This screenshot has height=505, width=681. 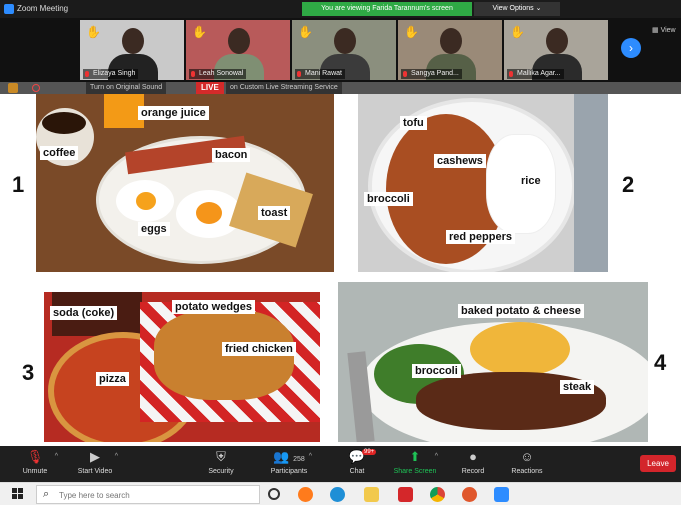 What do you see at coordinates (112, 379) in the screenshot?
I see `label-pizza: pizza` at bounding box center [112, 379].